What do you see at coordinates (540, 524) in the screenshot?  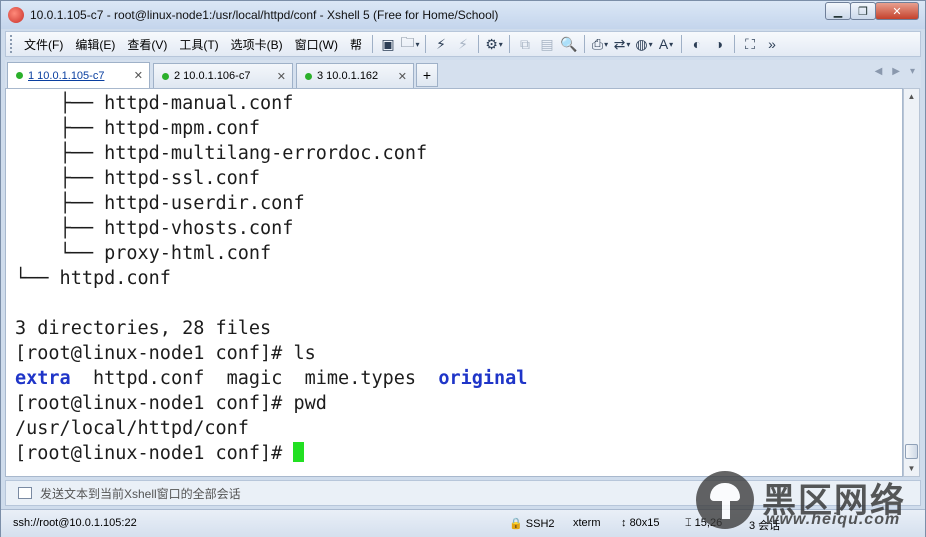 I see `protocol-label: SSH2` at bounding box center [540, 524].